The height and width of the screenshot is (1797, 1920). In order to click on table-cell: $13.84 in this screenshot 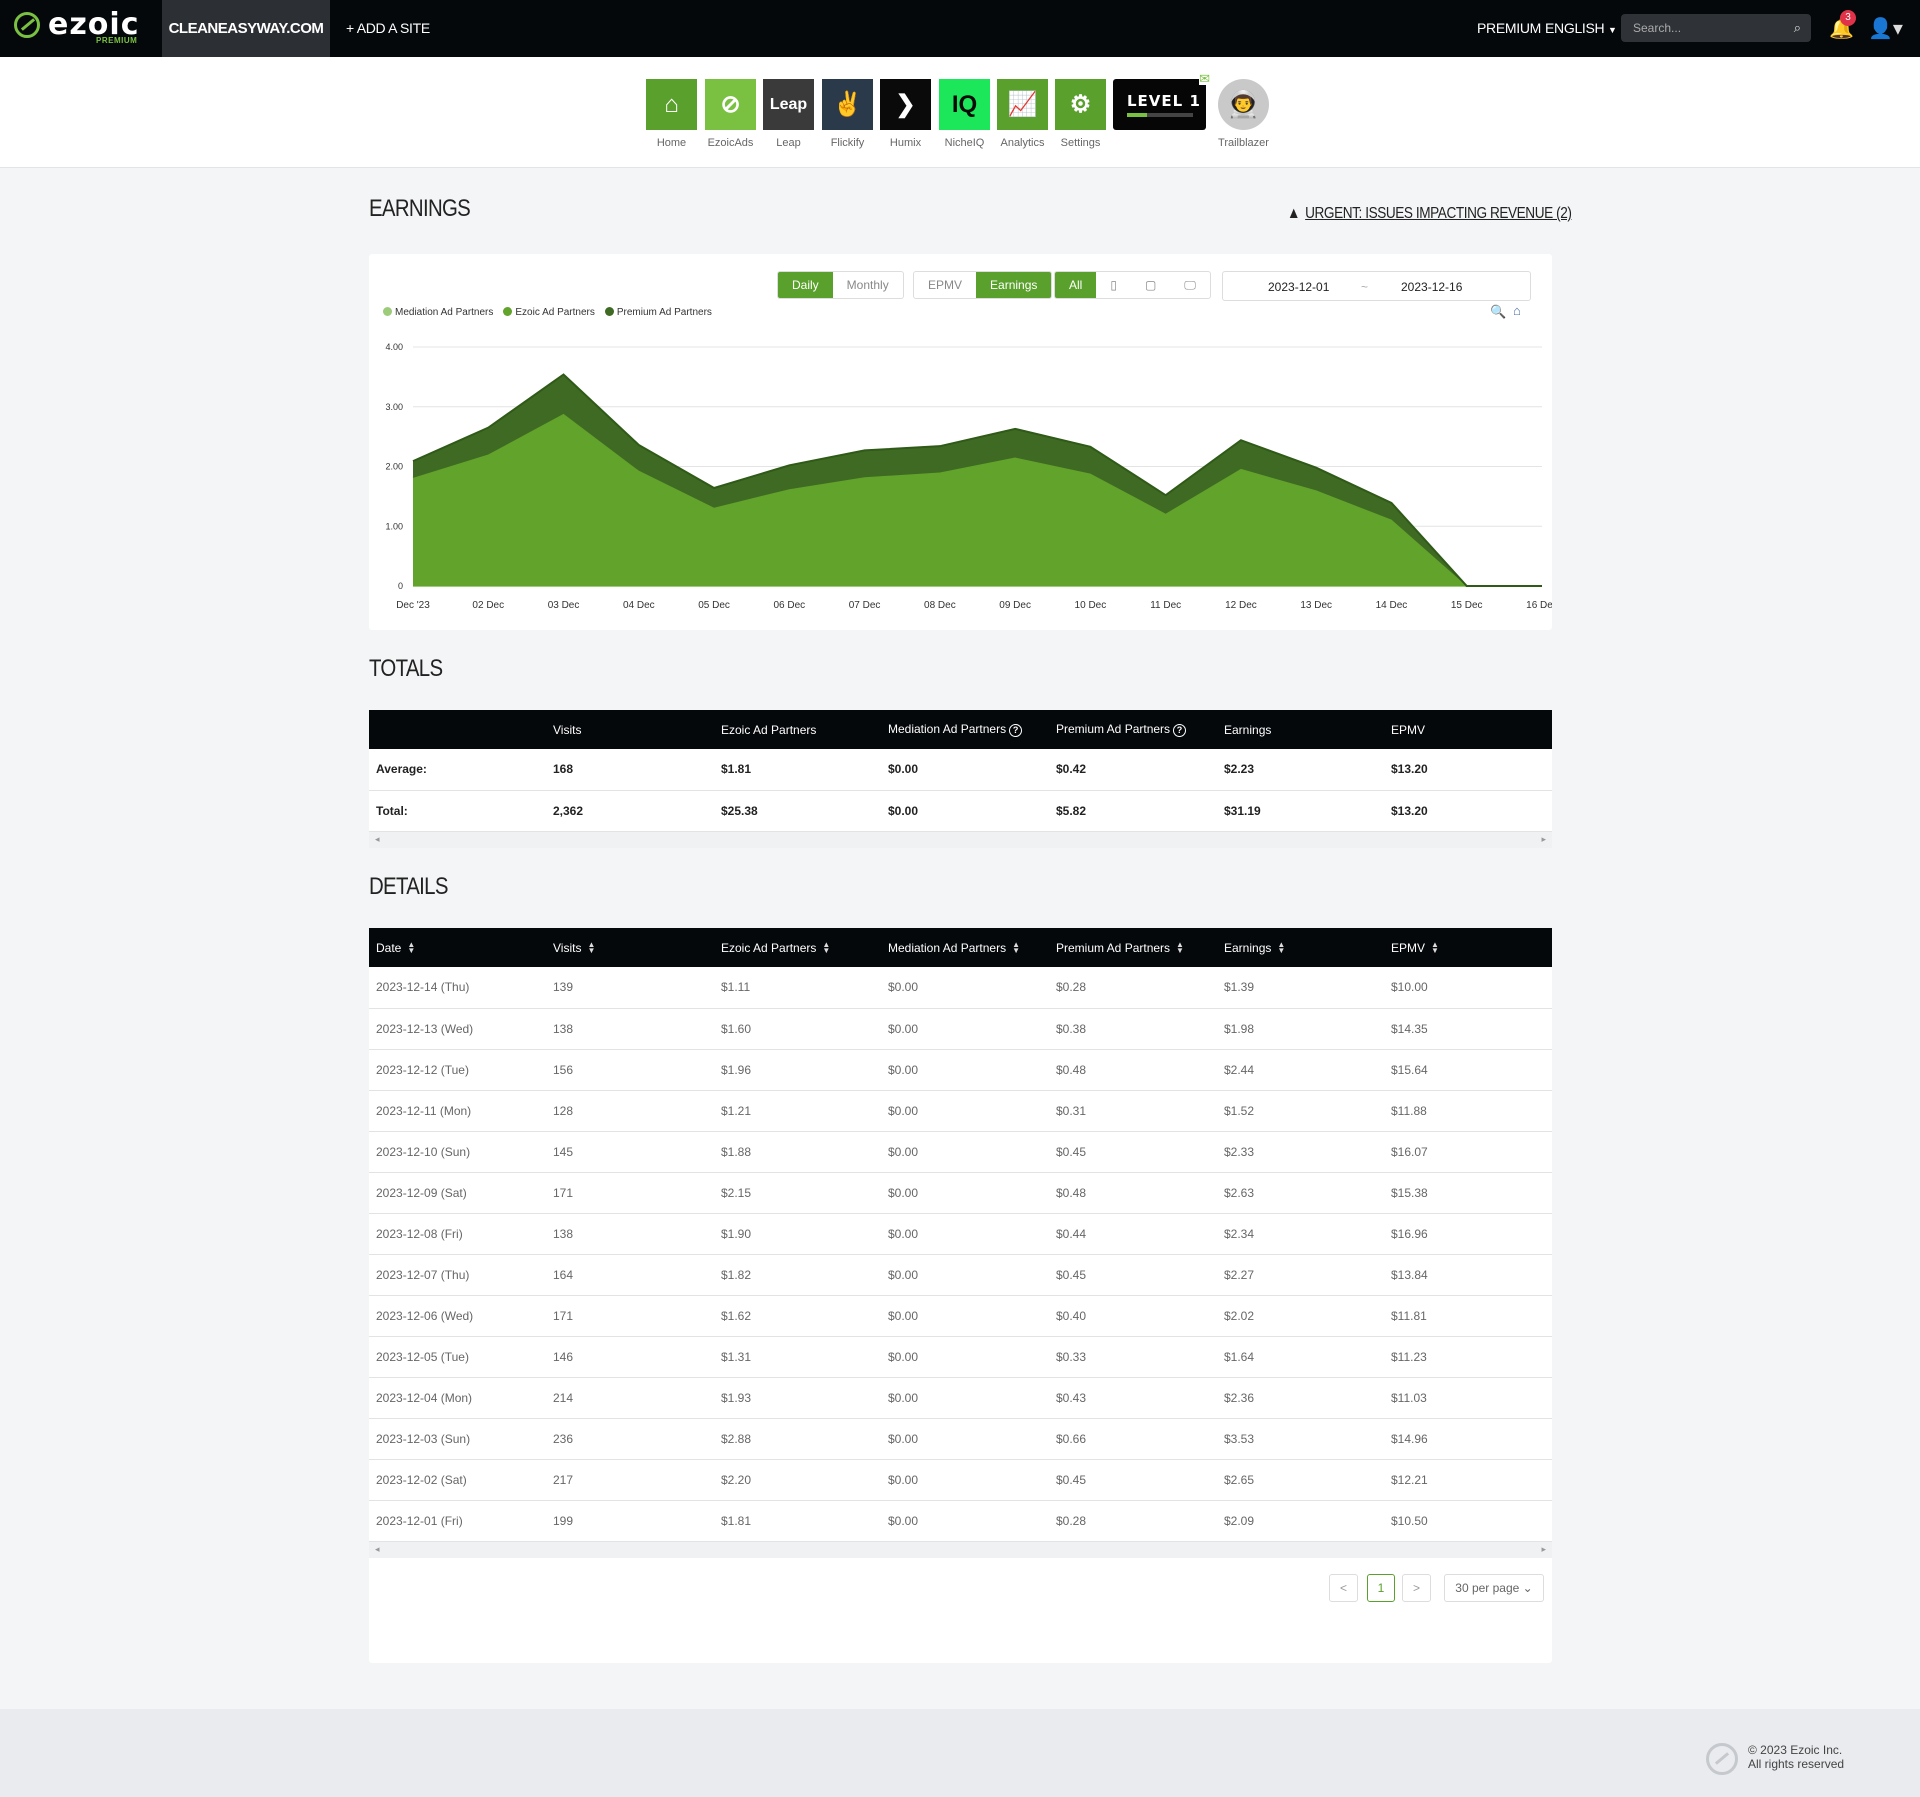, I will do `click(1468, 1275)`.